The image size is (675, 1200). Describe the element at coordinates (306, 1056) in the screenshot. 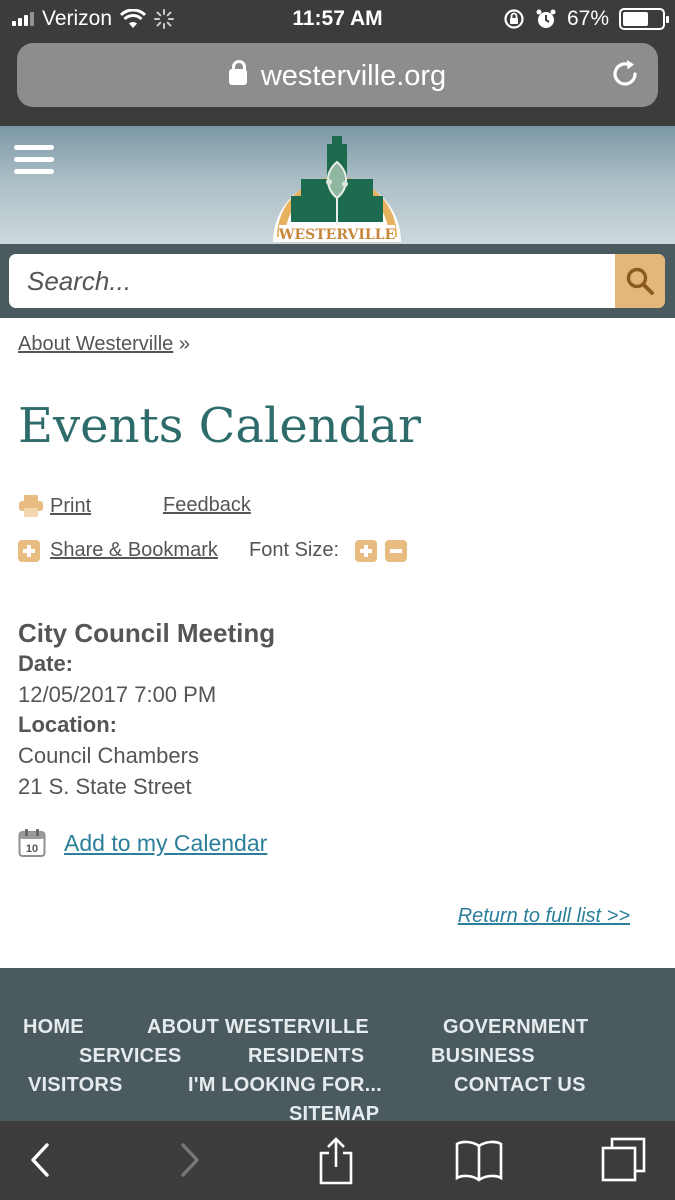

I see `footer-link-residents: RESIDENTS` at that location.